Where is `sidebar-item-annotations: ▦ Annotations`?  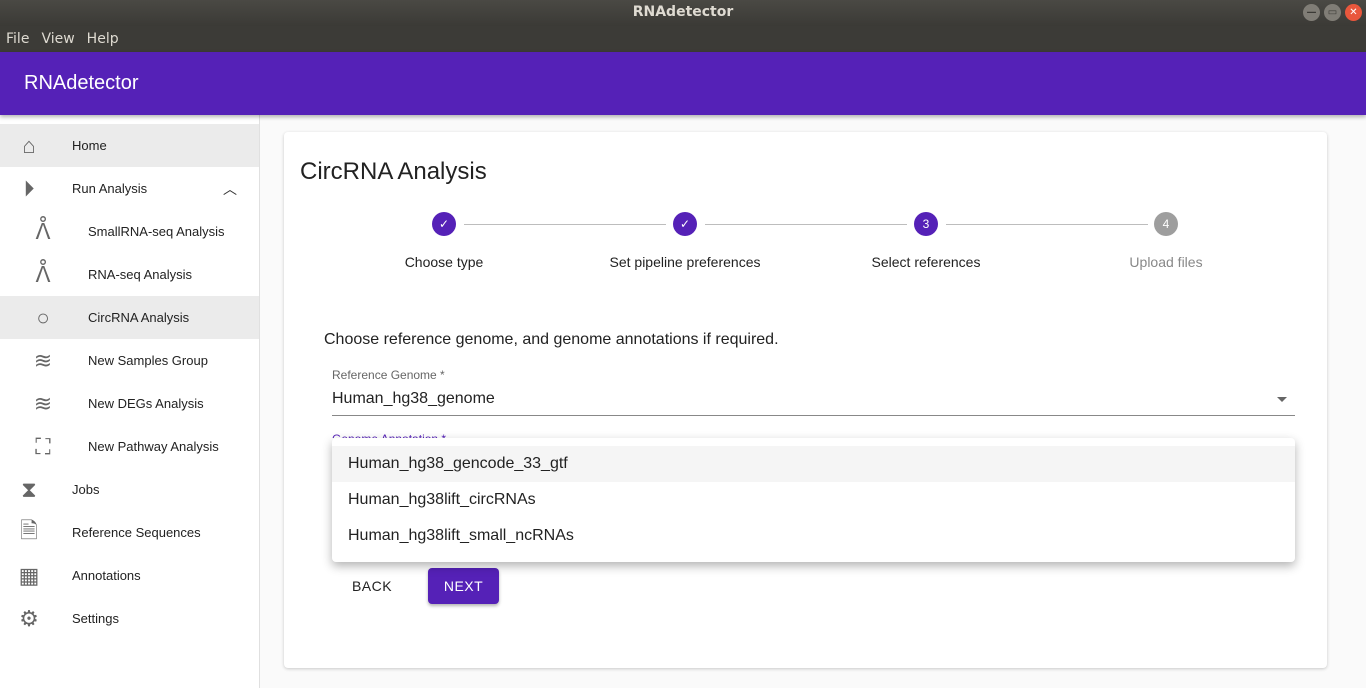 sidebar-item-annotations: ▦ Annotations is located at coordinates (129, 575).